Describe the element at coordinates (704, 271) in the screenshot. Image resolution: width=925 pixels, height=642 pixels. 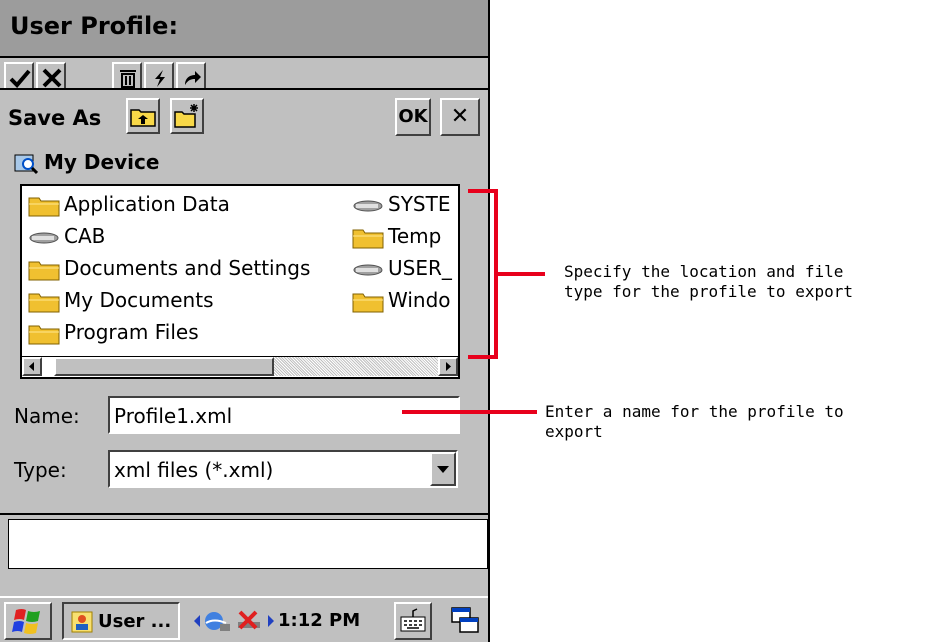
I see `location-annotation-line1: Specify the location and file` at that location.